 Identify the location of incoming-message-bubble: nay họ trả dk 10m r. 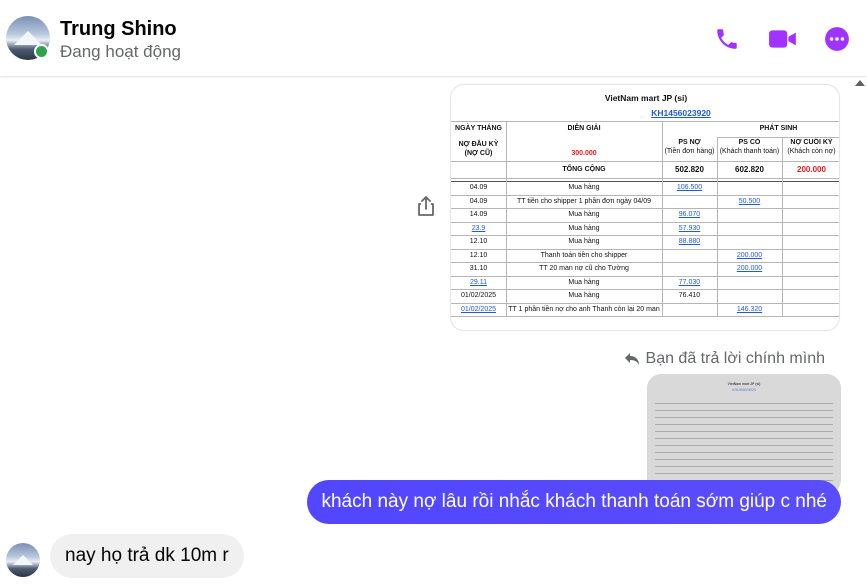
(147, 556).